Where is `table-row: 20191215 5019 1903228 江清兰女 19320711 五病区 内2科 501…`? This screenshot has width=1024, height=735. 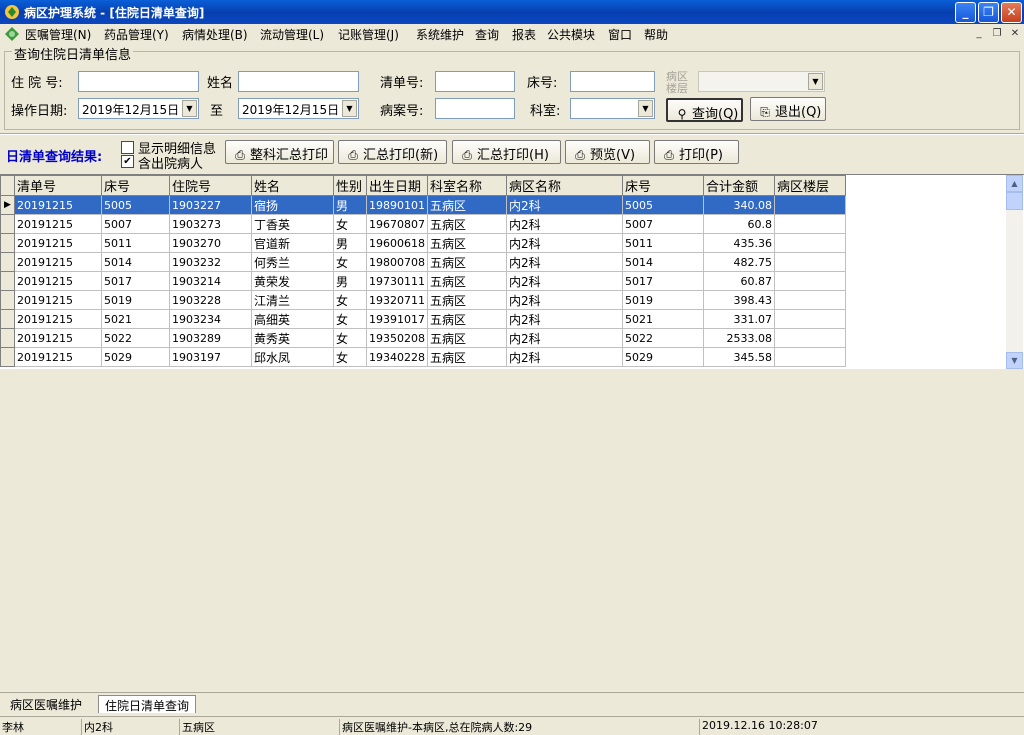
table-row: 20191215 5019 1903228 江清兰女 19320711 五病区 内2科 501… is located at coordinates (423, 300).